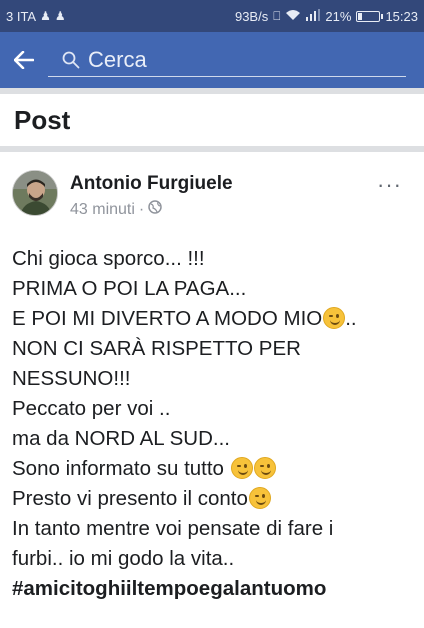 The image size is (424, 628). I want to click on search-bar, so click(227, 60).